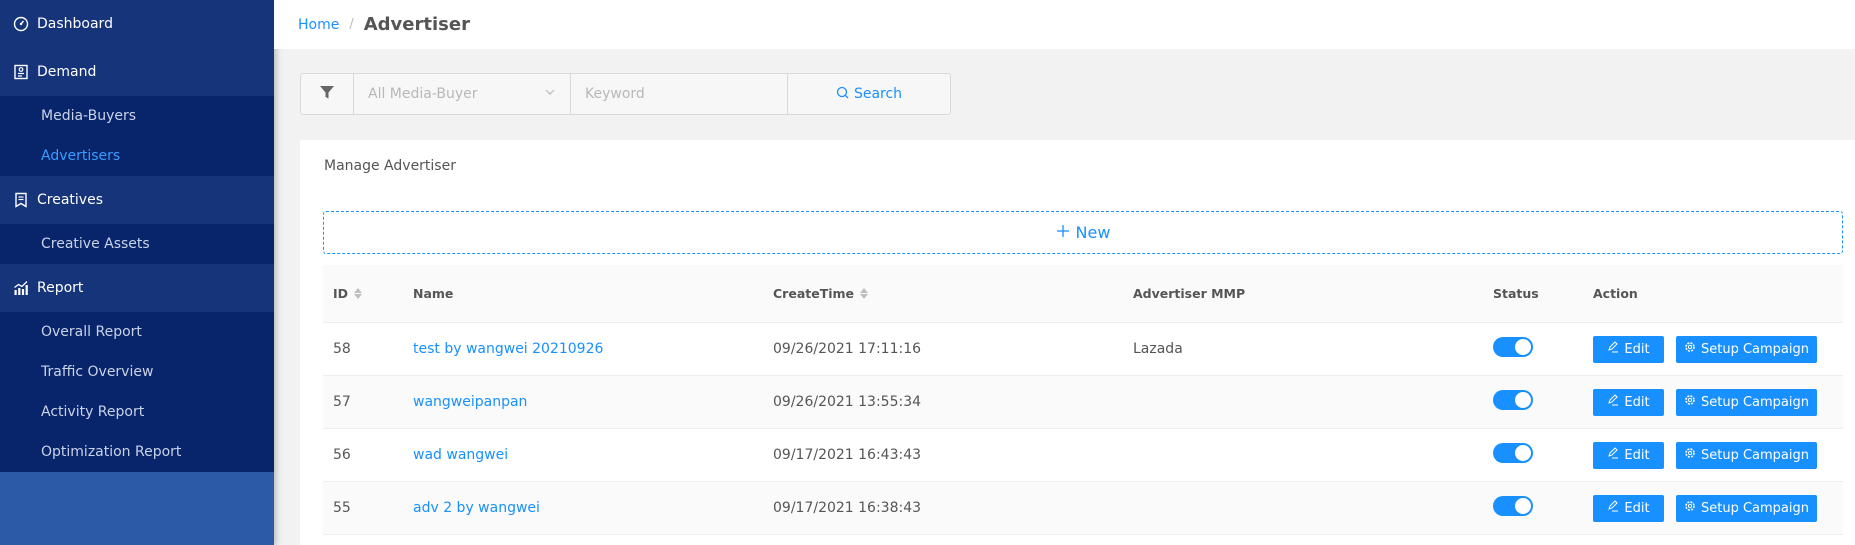 The height and width of the screenshot is (545, 1855). What do you see at coordinates (342, 402) in the screenshot?
I see `cell-id: 57` at bounding box center [342, 402].